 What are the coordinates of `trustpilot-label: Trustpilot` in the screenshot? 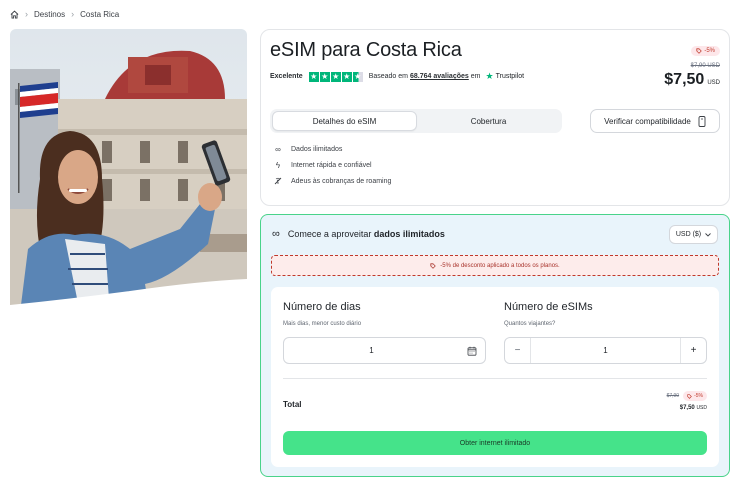 It's located at (510, 76).